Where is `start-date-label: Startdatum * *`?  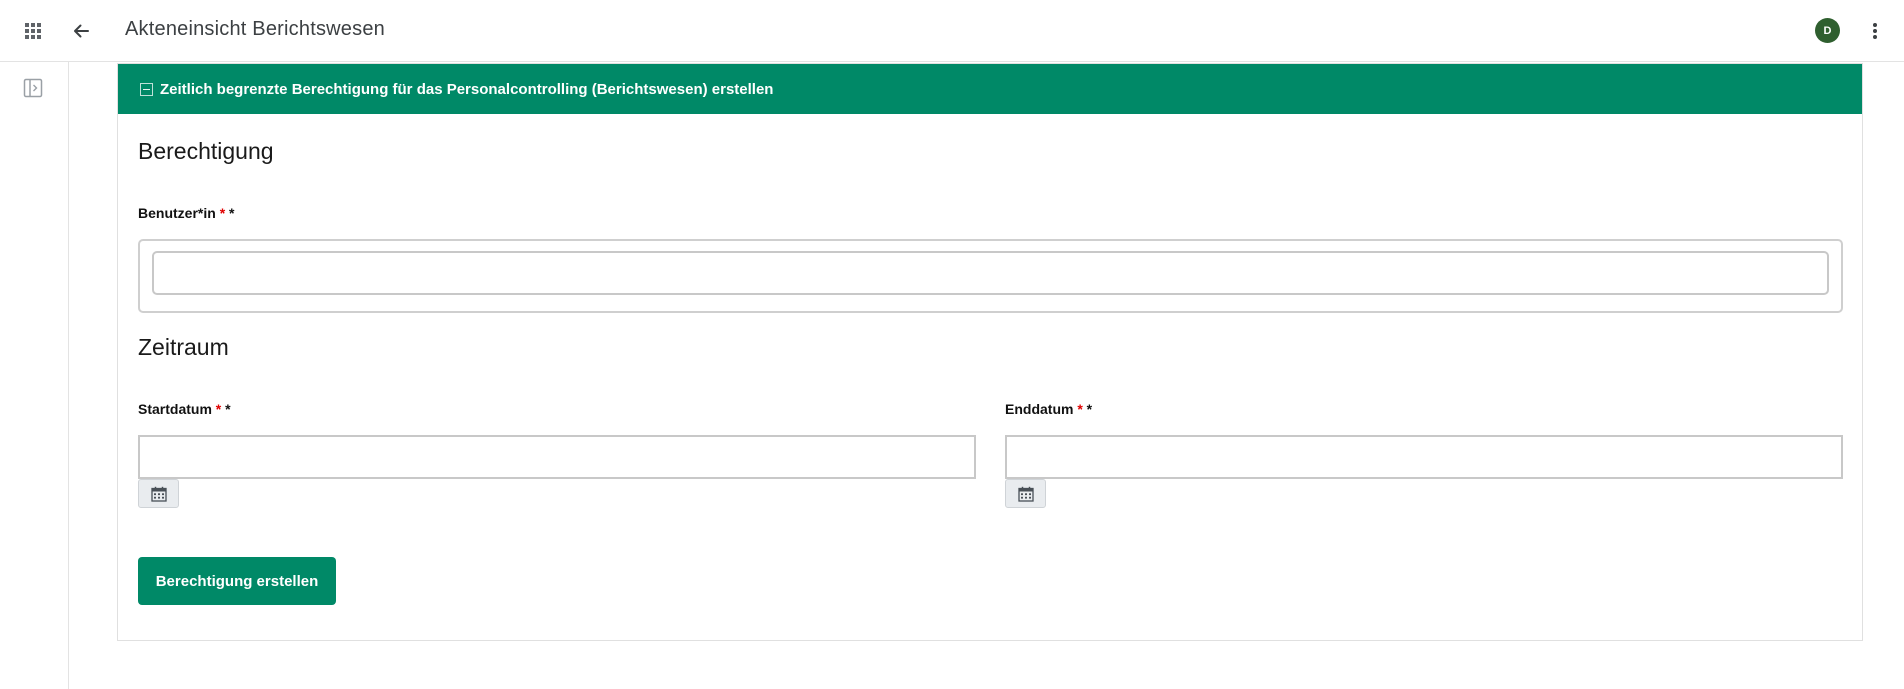 start-date-label: Startdatum * * is located at coordinates (184, 409).